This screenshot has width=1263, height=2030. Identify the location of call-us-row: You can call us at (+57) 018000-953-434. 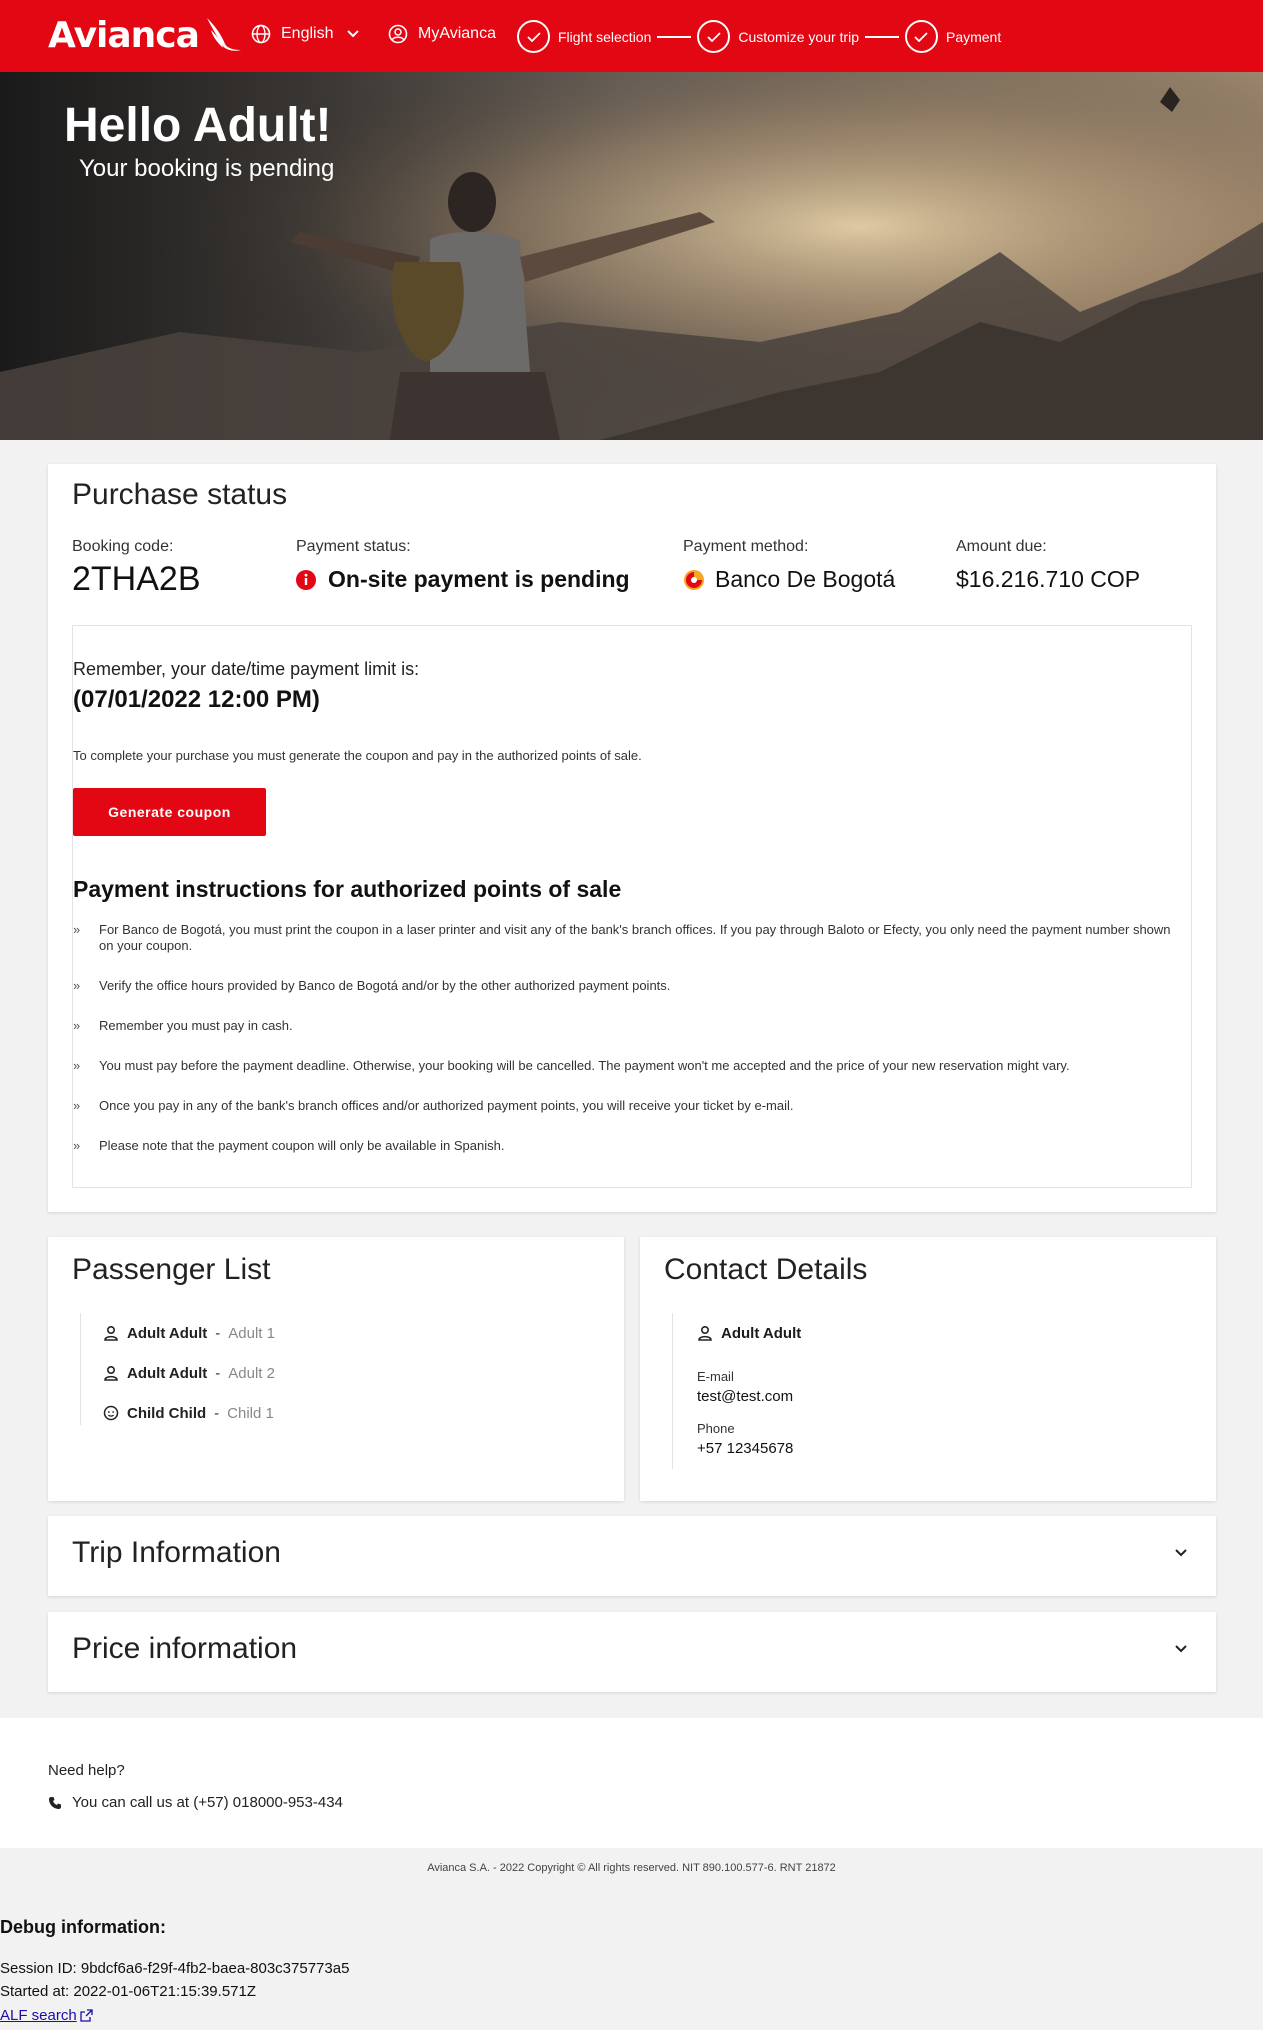
(195, 1802).